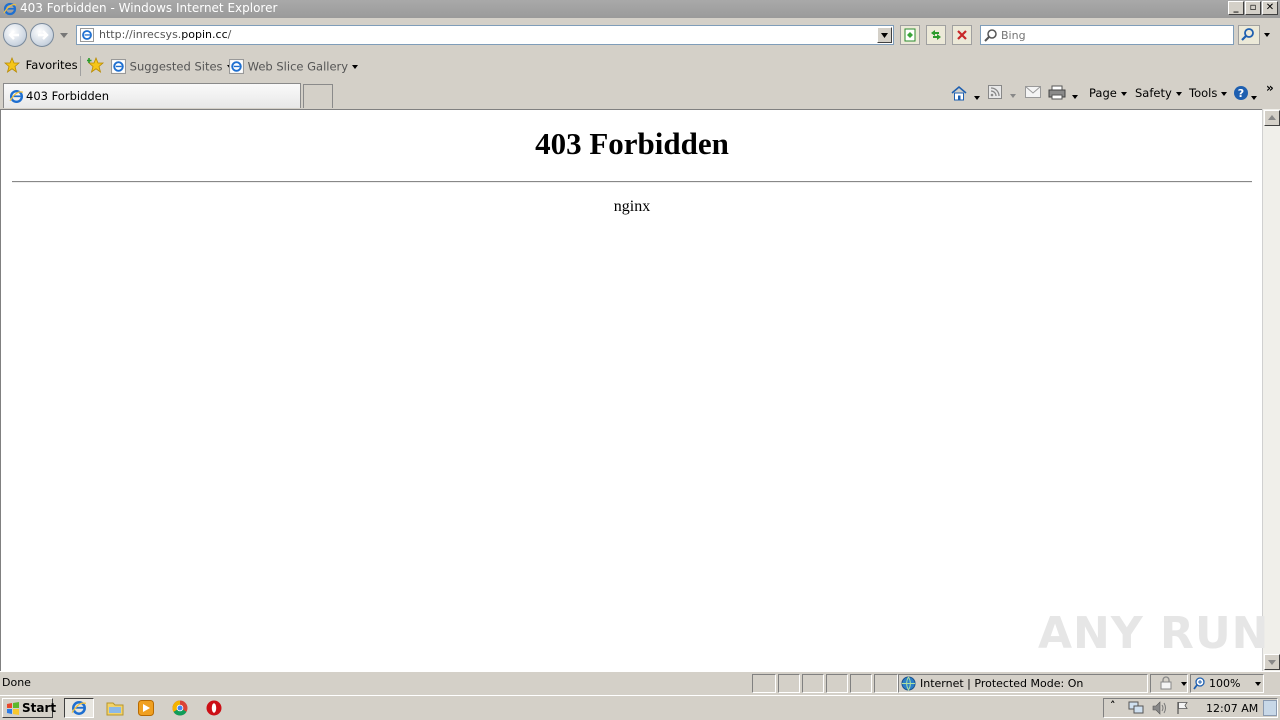 The width and height of the screenshot is (1280, 720). Describe the element at coordinates (165, 34) in the screenshot. I see `address-url: http://inrecsys.popin.cc/` at that location.